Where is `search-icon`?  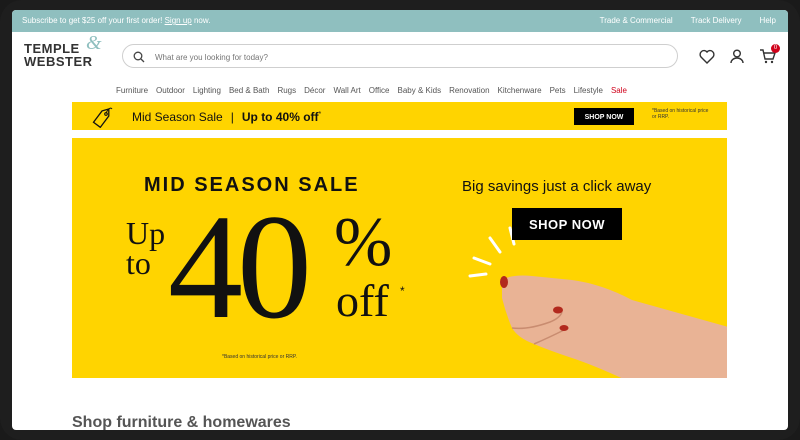 search-icon is located at coordinates (139, 59).